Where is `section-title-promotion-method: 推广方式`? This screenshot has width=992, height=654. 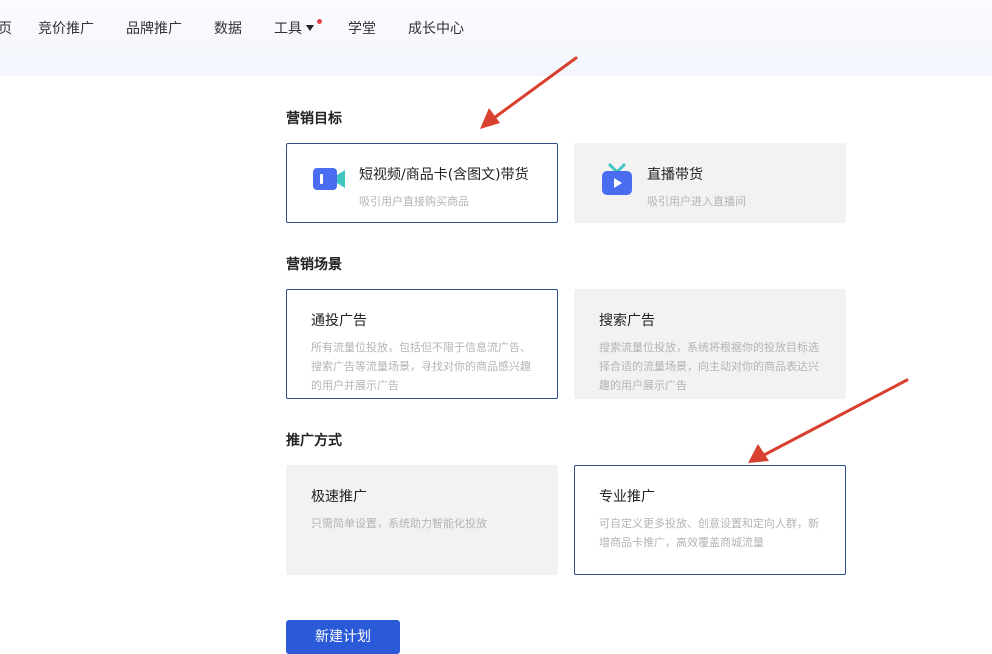
section-title-promotion-method: 推广方式 is located at coordinates (314, 441).